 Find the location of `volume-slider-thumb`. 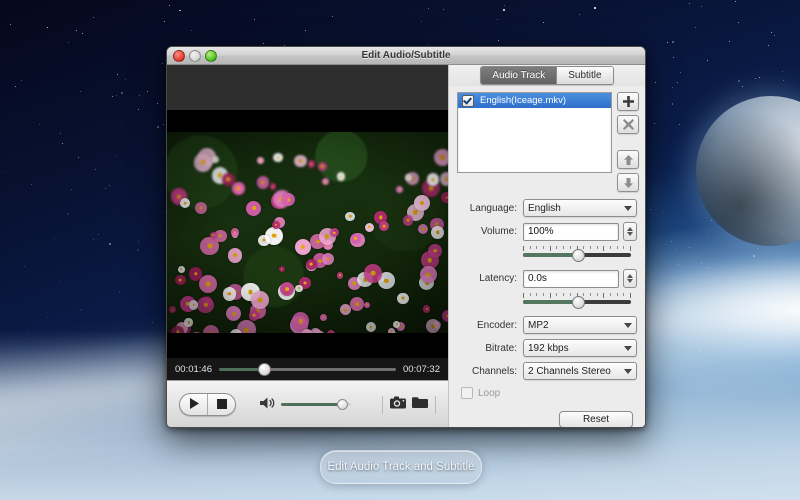

volume-slider-thumb is located at coordinates (578, 255).